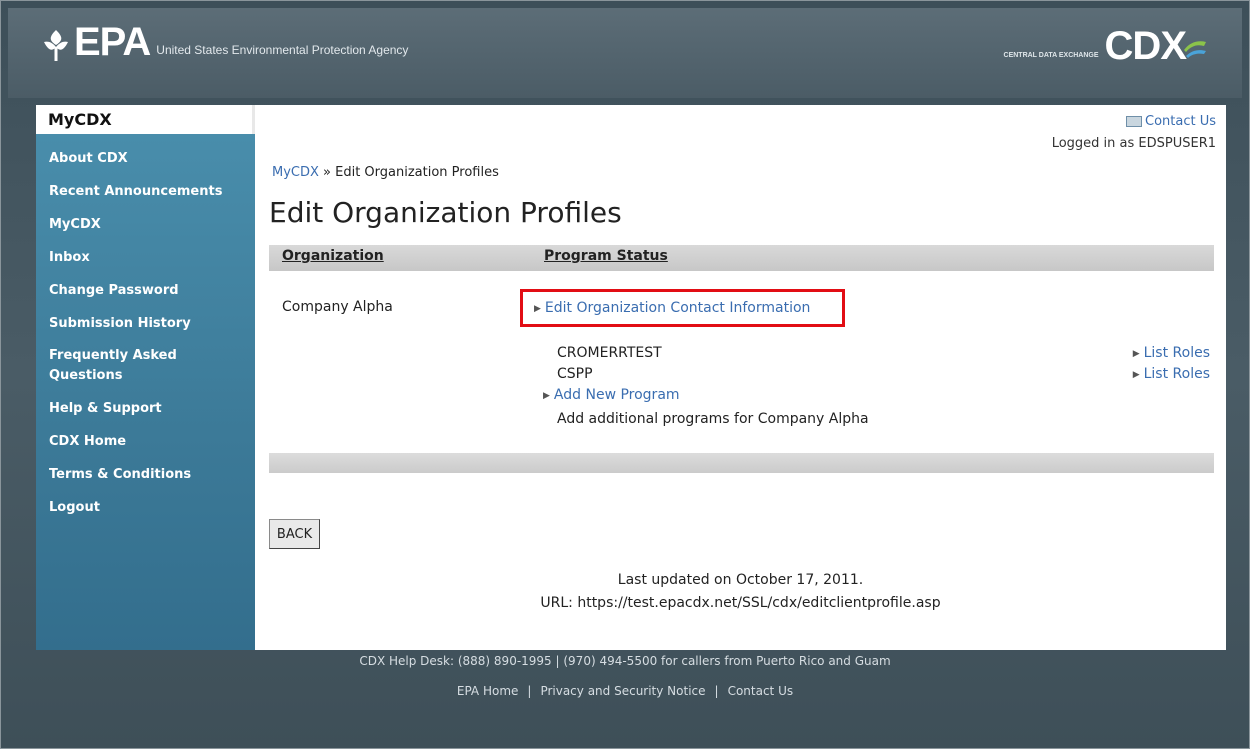 The width and height of the screenshot is (1250, 749). Describe the element at coordinates (1051, 55) in the screenshot. I see `cdx-subtitle: CENTRAL DATA EXCHANGE` at that location.